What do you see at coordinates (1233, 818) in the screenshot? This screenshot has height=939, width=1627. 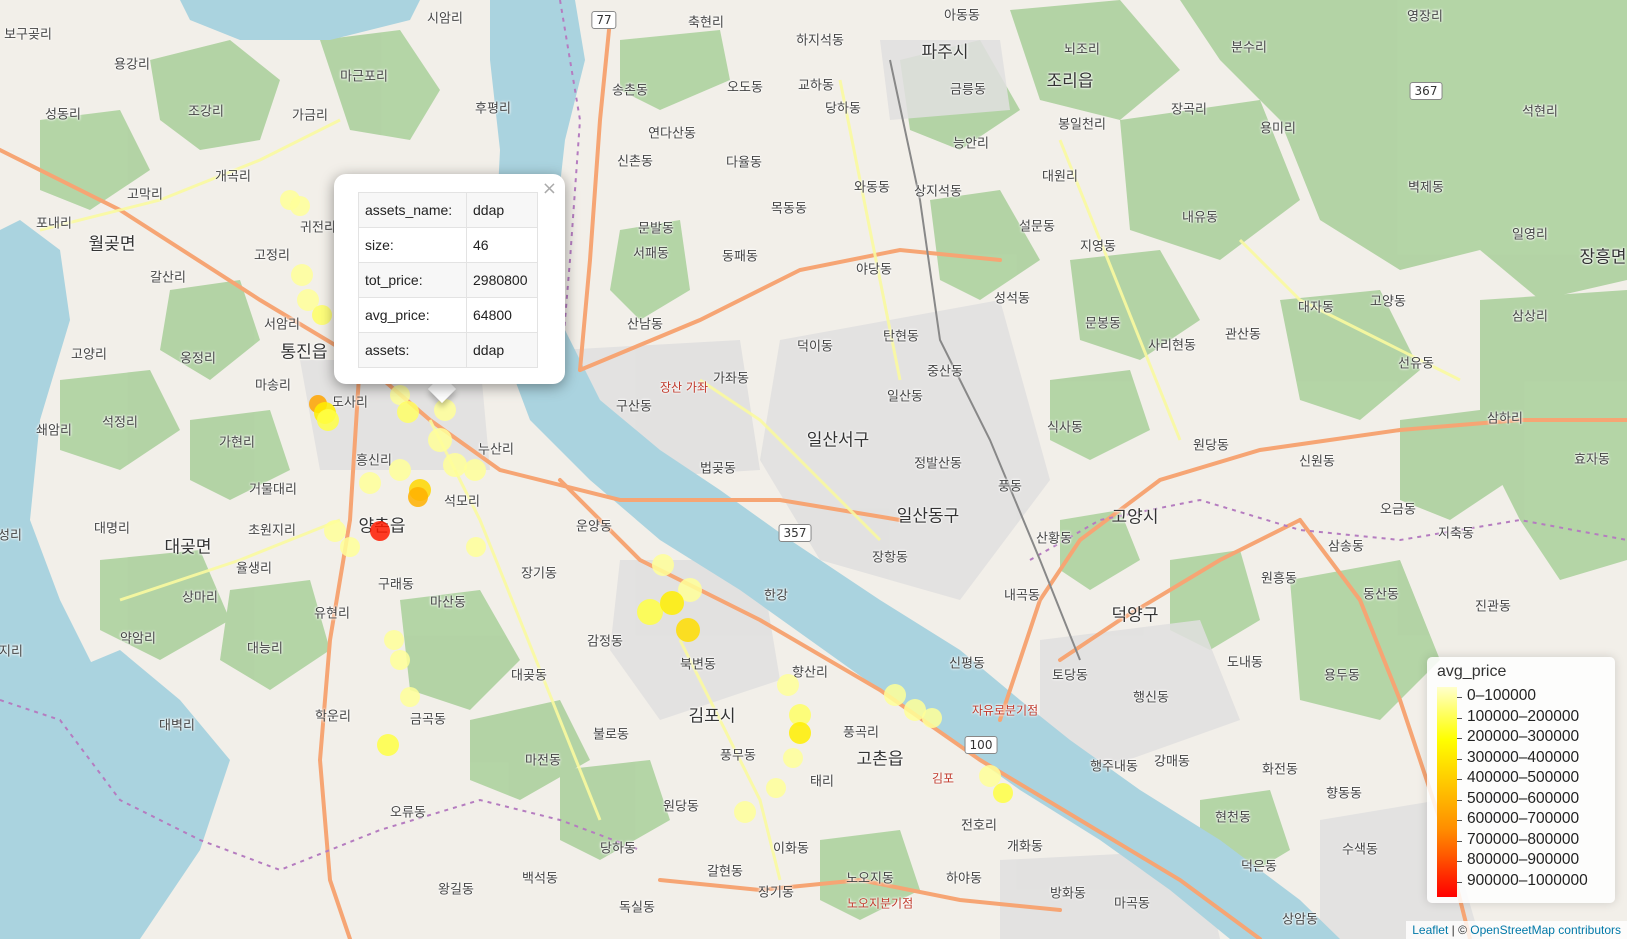 I see `place-label: 현천동` at bounding box center [1233, 818].